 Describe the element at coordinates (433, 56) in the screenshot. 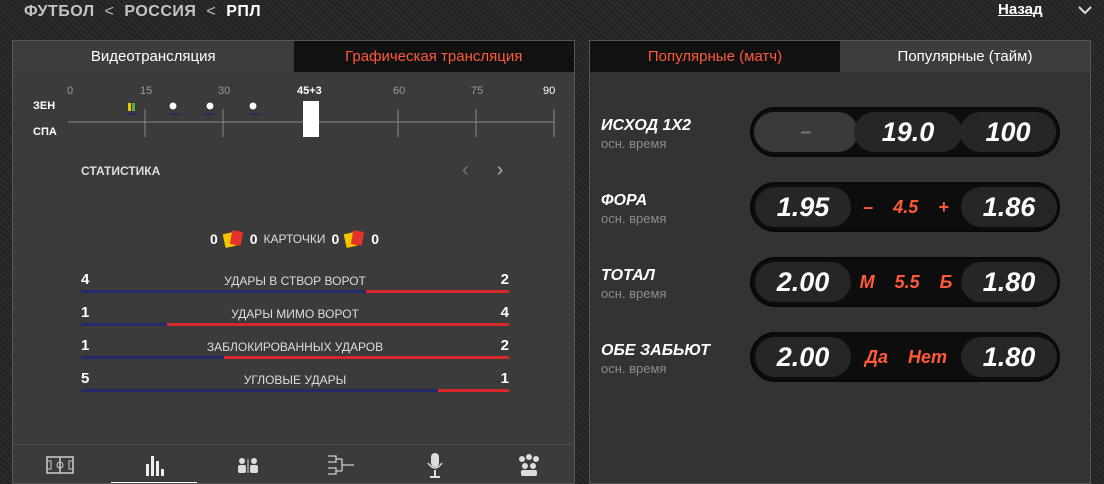

I see `tab-graphic: Графическая трансляция` at that location.